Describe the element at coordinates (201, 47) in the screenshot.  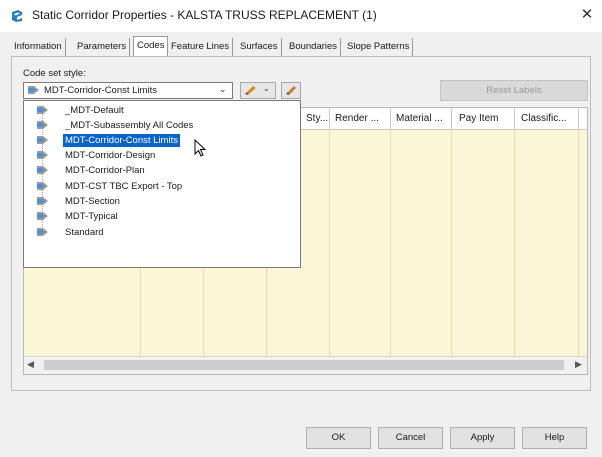
I see `tab-feature-lines: Feature Lines` at that location.